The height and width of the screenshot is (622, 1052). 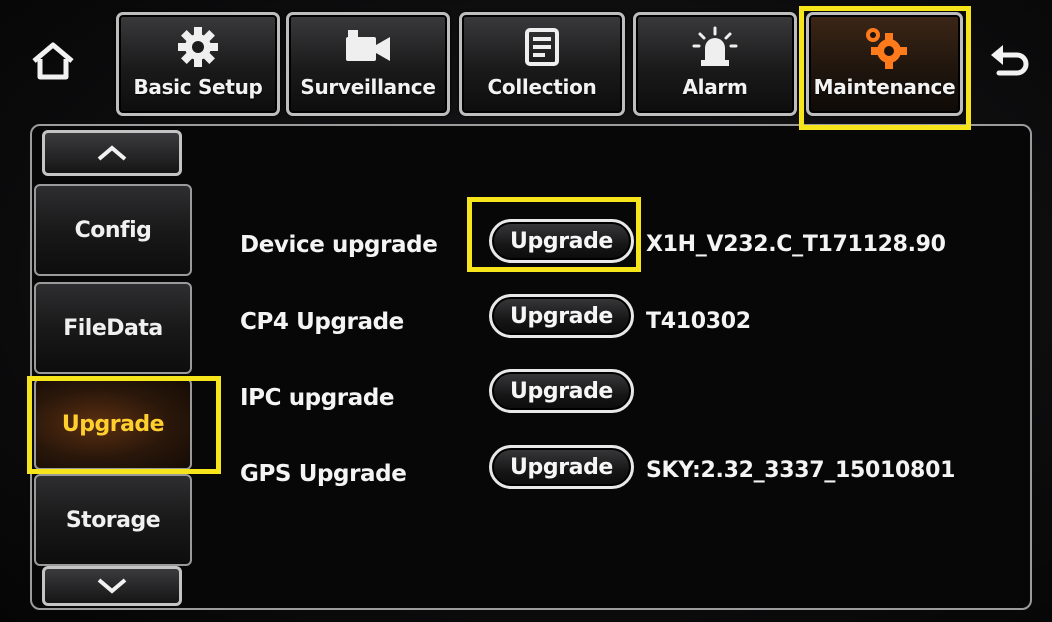 I want to click on back-arrow-icon, so click(x=1010, y=60).